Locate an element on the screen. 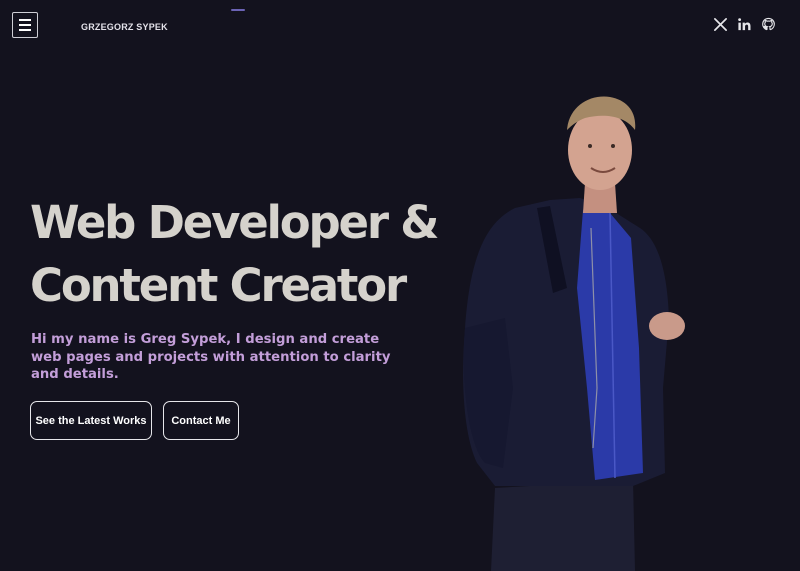 This screenshot has width=800, height=571. headline-line-2: Content Creator is located at coordinates (218, 285).